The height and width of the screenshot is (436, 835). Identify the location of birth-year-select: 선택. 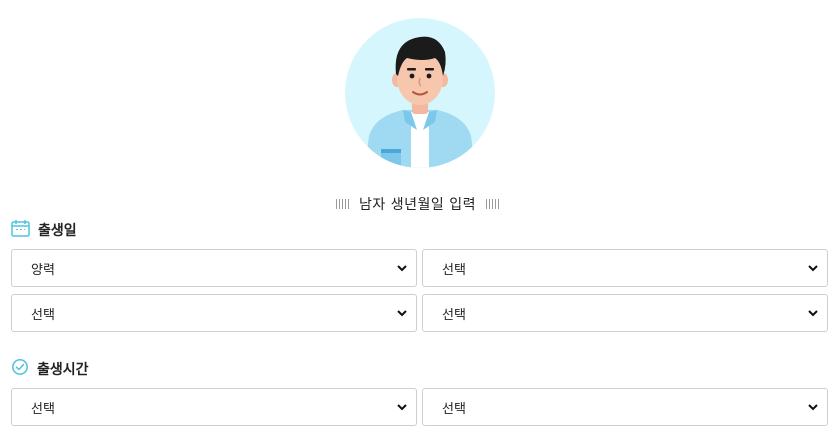
(625, 268).